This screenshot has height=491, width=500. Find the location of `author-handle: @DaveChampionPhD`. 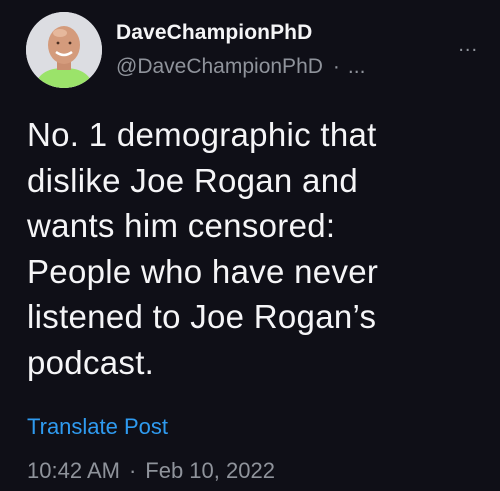

author-handle: @DaveChampionPhD is located at coordinates (219, 66).